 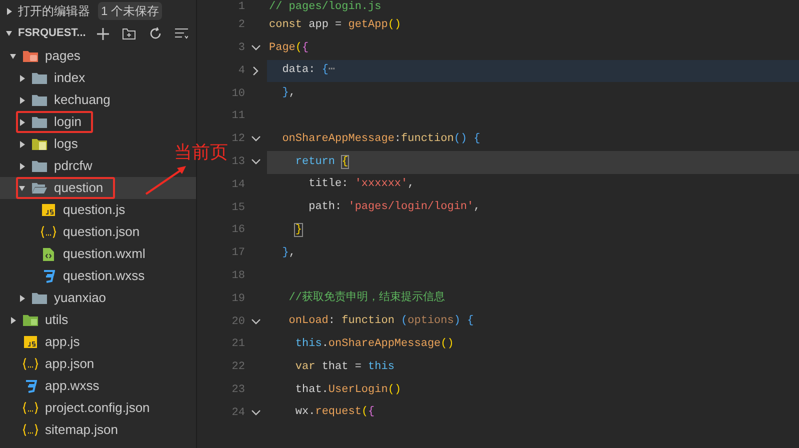 What do you see at coordinates (42, 56) in the screenshot?
I see `tree-item: pages` at bounding box center [42, 56].